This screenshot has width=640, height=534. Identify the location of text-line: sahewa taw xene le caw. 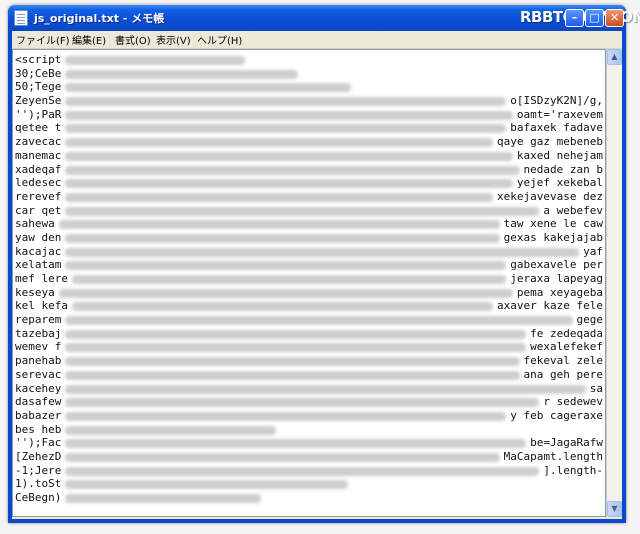
(309, 224).